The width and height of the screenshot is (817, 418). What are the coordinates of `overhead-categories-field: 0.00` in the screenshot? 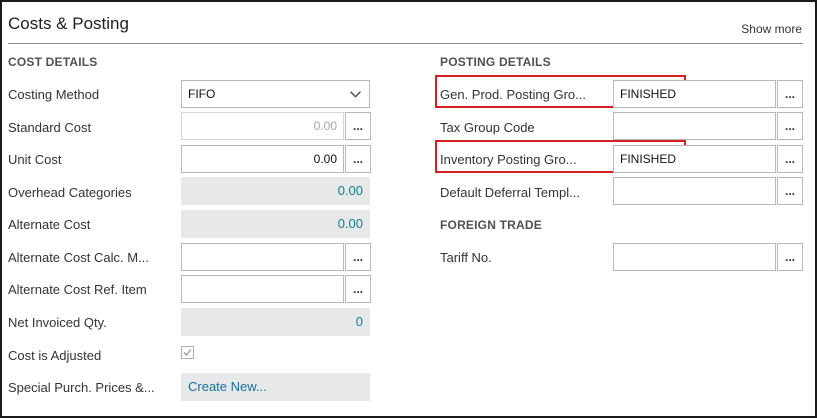 It's located at (275, 191).